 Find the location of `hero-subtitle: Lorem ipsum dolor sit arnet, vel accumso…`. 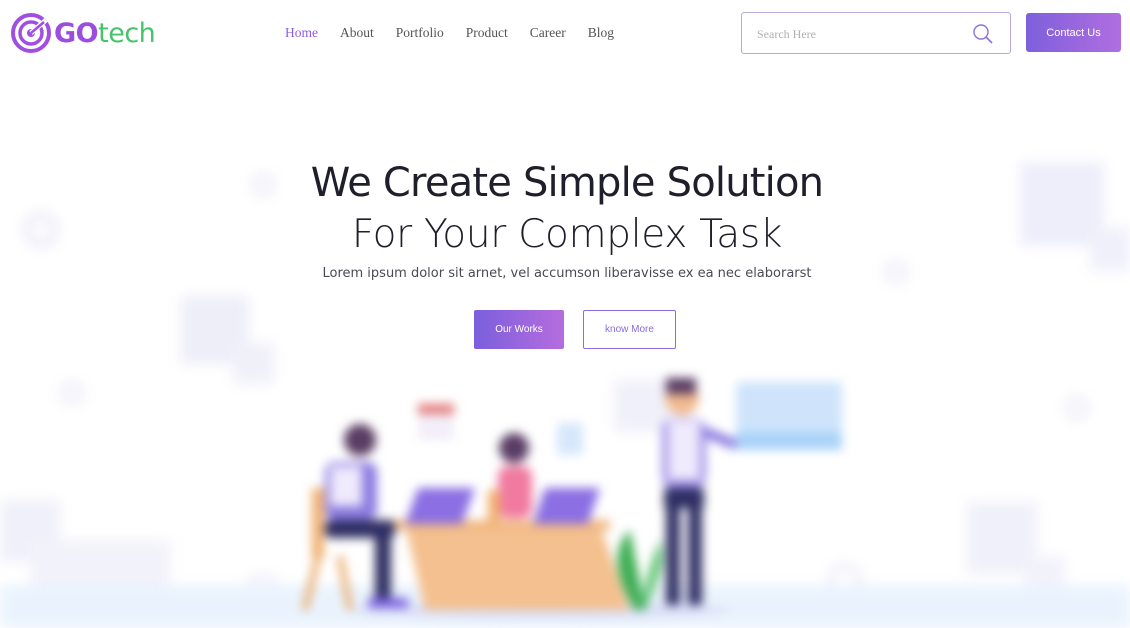

hero-subtitle: Lorem ipsum dolor sit arnet, vel accumso… is located at coordinates (567, 273).